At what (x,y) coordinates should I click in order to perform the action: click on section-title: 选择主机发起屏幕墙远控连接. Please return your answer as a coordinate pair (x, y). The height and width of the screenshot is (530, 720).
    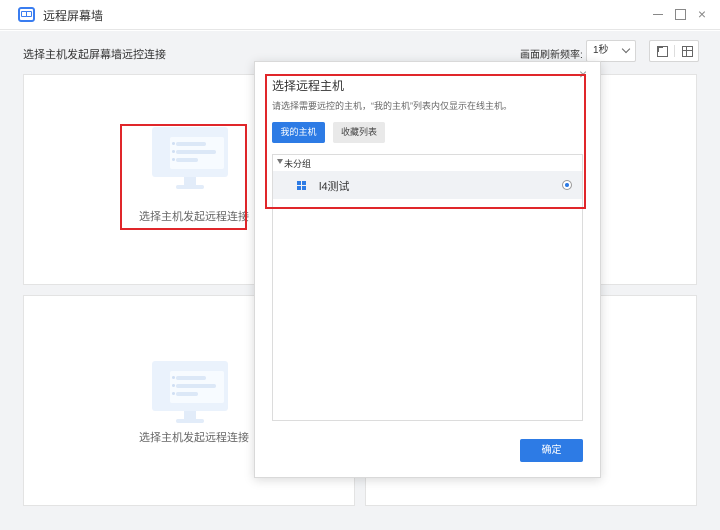
    Looking at the image, I should click on (94, 55).